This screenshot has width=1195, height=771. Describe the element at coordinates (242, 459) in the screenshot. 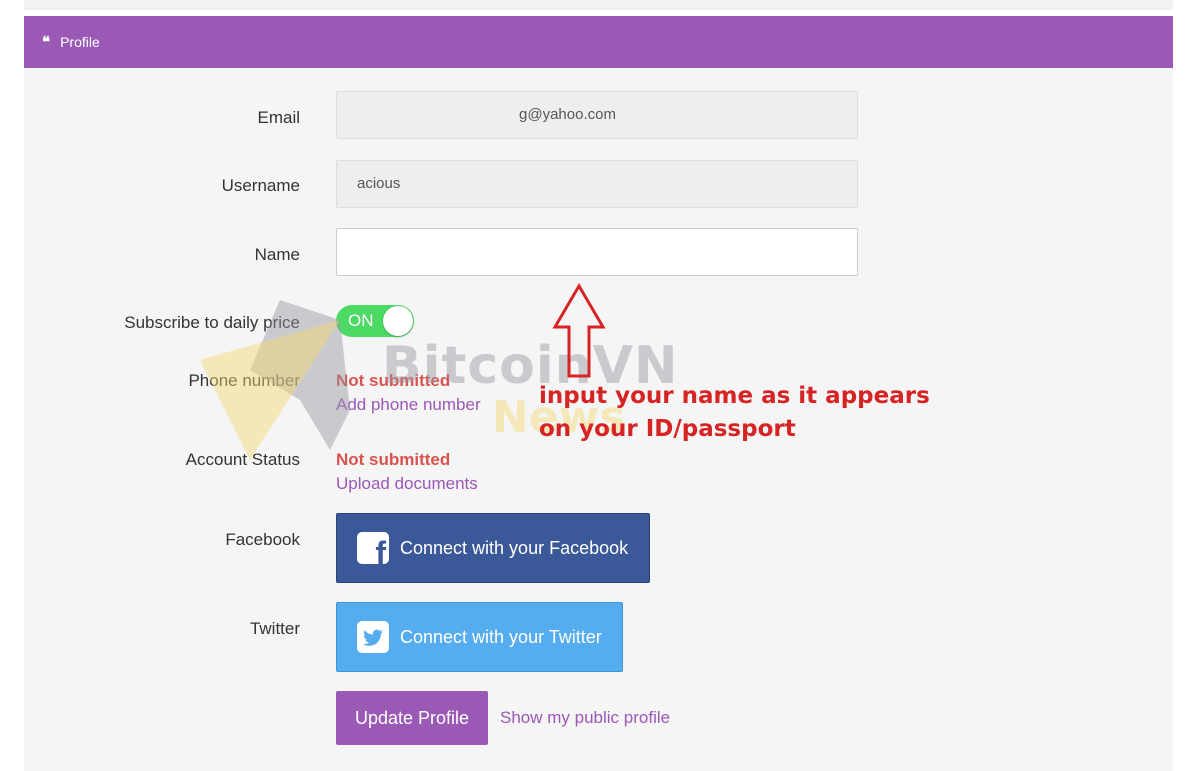

I see `account-status-label: Account Status` at that location.